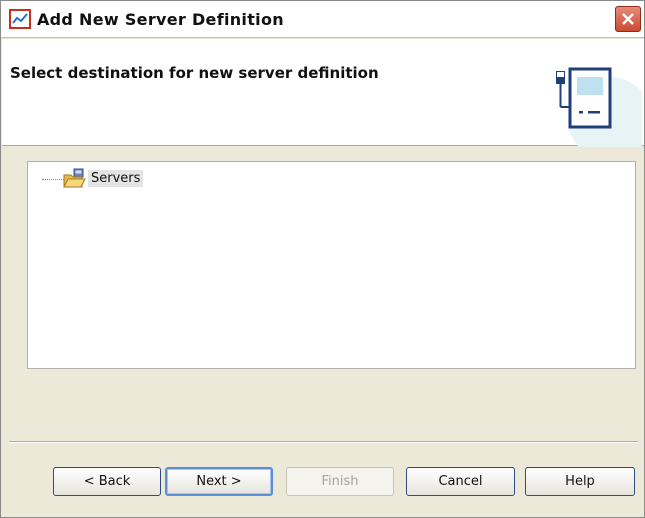  What do you see at coordinates (160, 19) in the screenshot?
I see `window-title: Add New Server Definition` at bounding box center [160, 19].